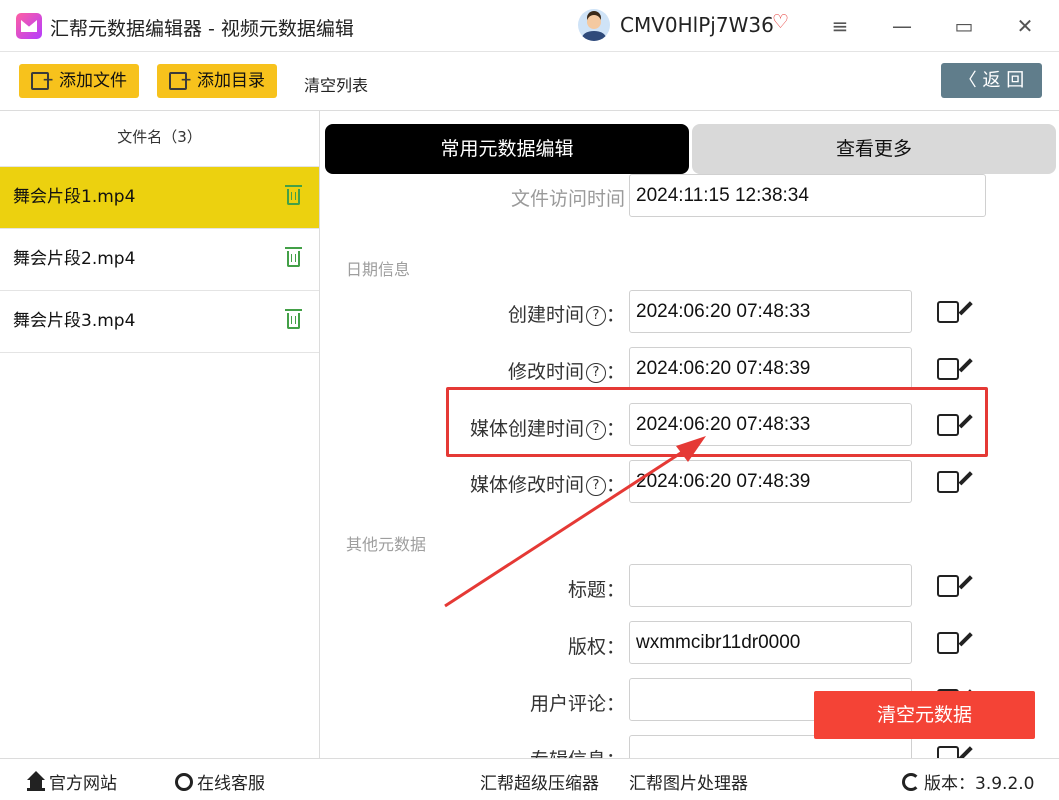 The image size is (1059, 800). I want to click on access-time-field: 2024:11:15 12:38:34, so click(807, 195).